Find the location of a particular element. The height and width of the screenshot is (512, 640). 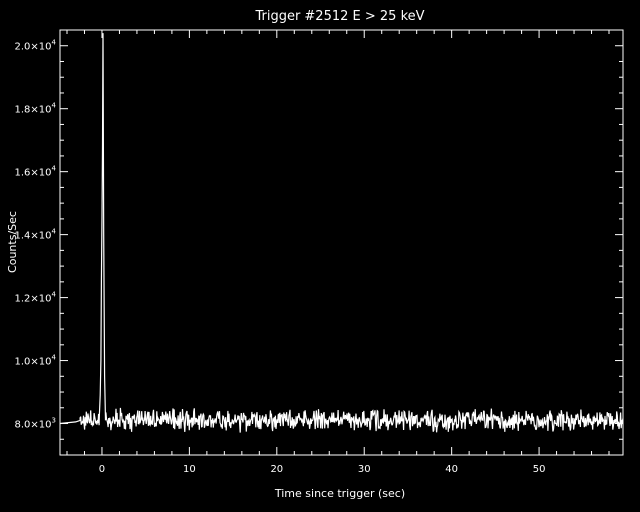

y-tick-label: 1.6×104 is located at coordinates (36, 172).